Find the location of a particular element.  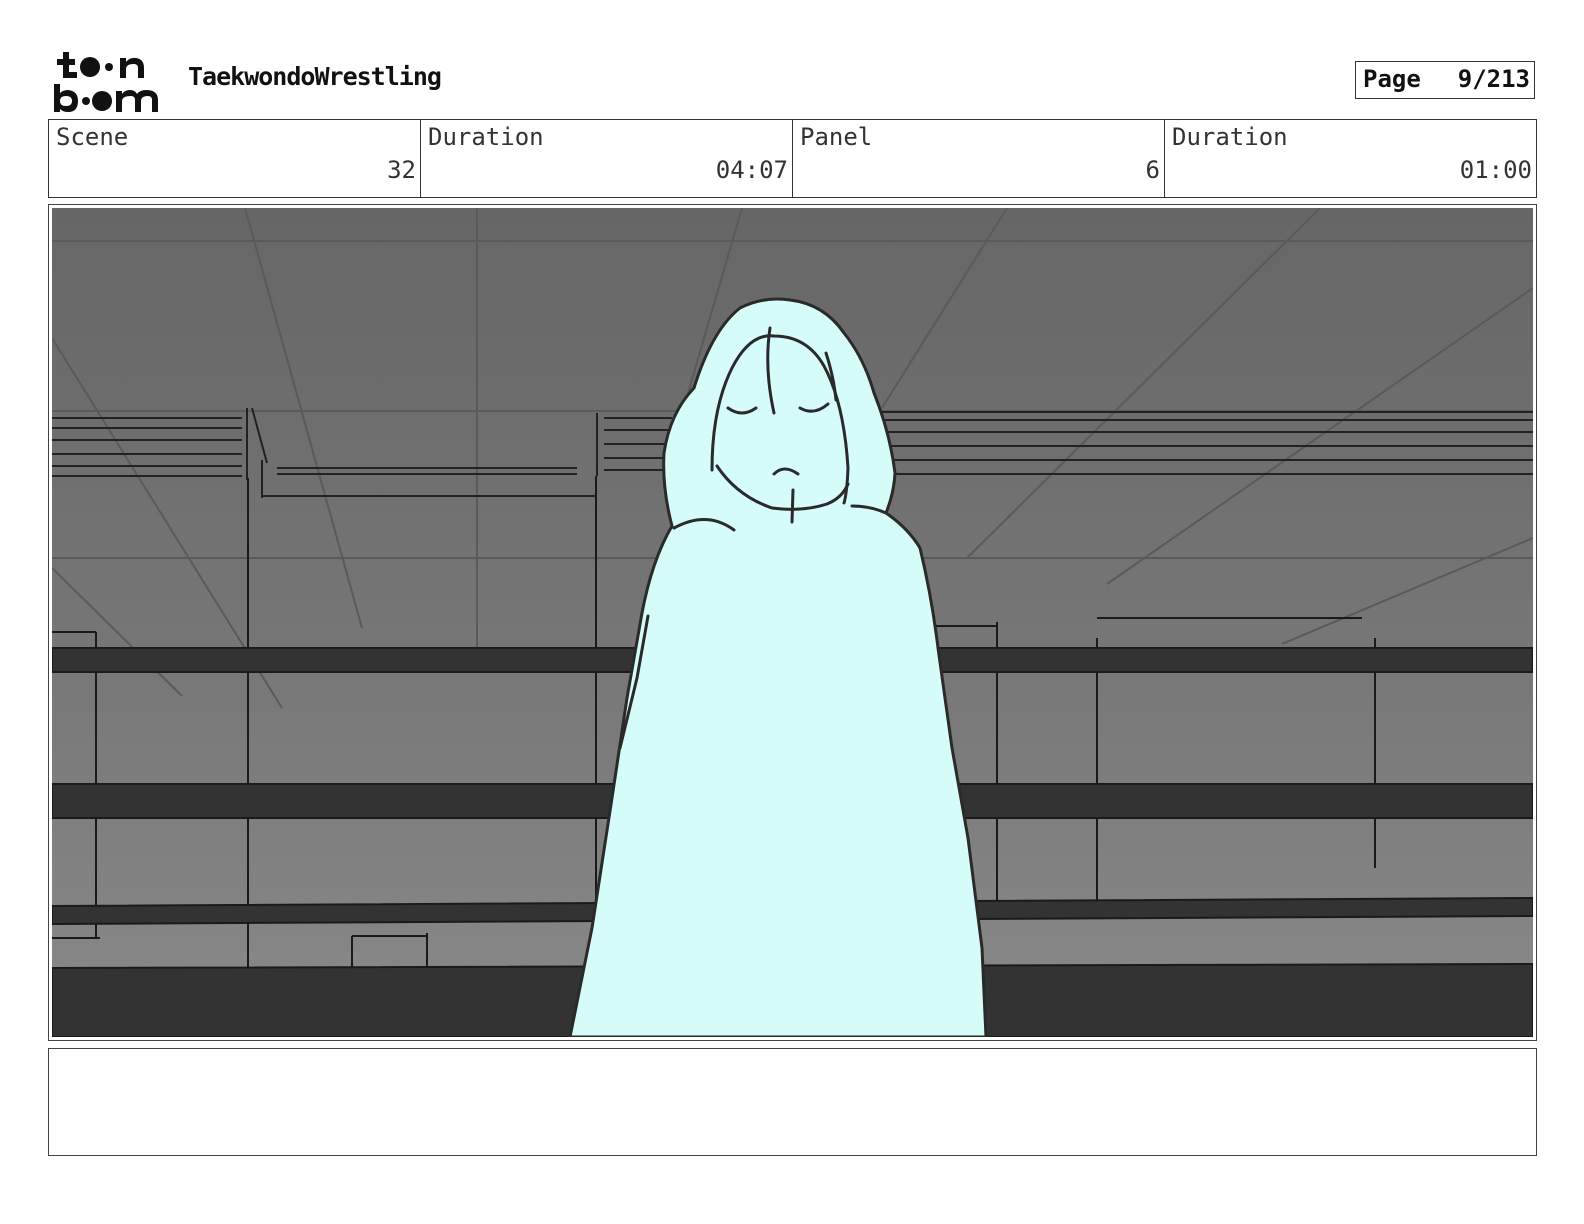

page-label: Page is located at coordinates (1392, 79).